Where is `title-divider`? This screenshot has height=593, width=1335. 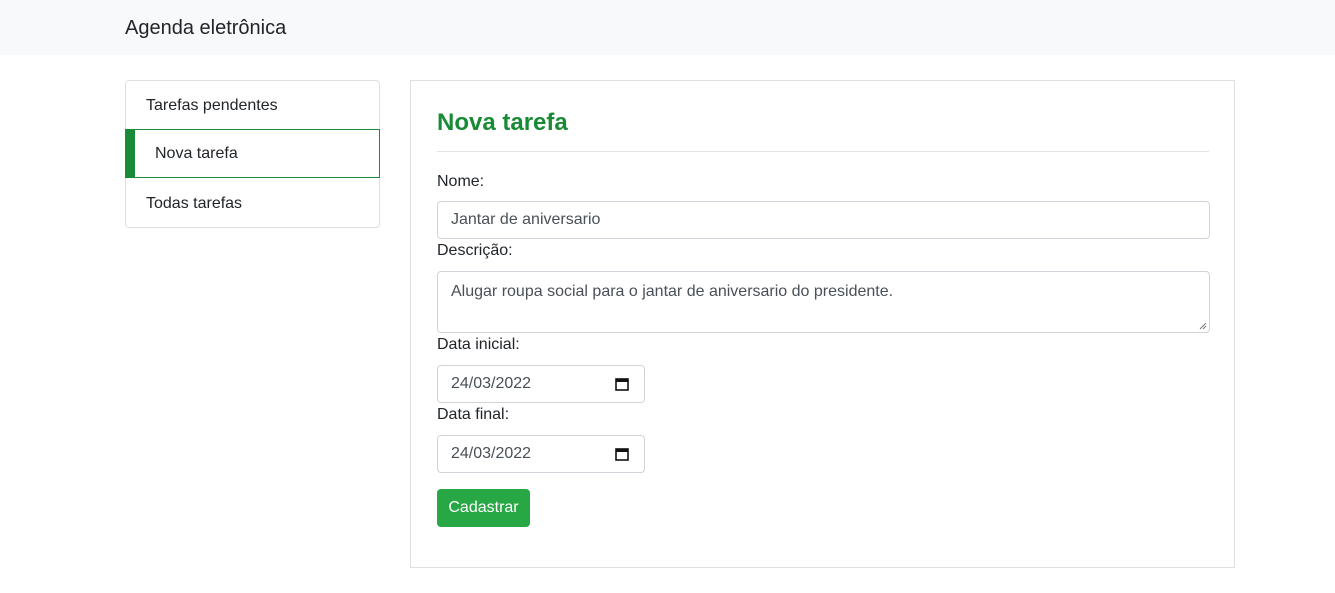
title-divider is located at coordinates (823, 151).